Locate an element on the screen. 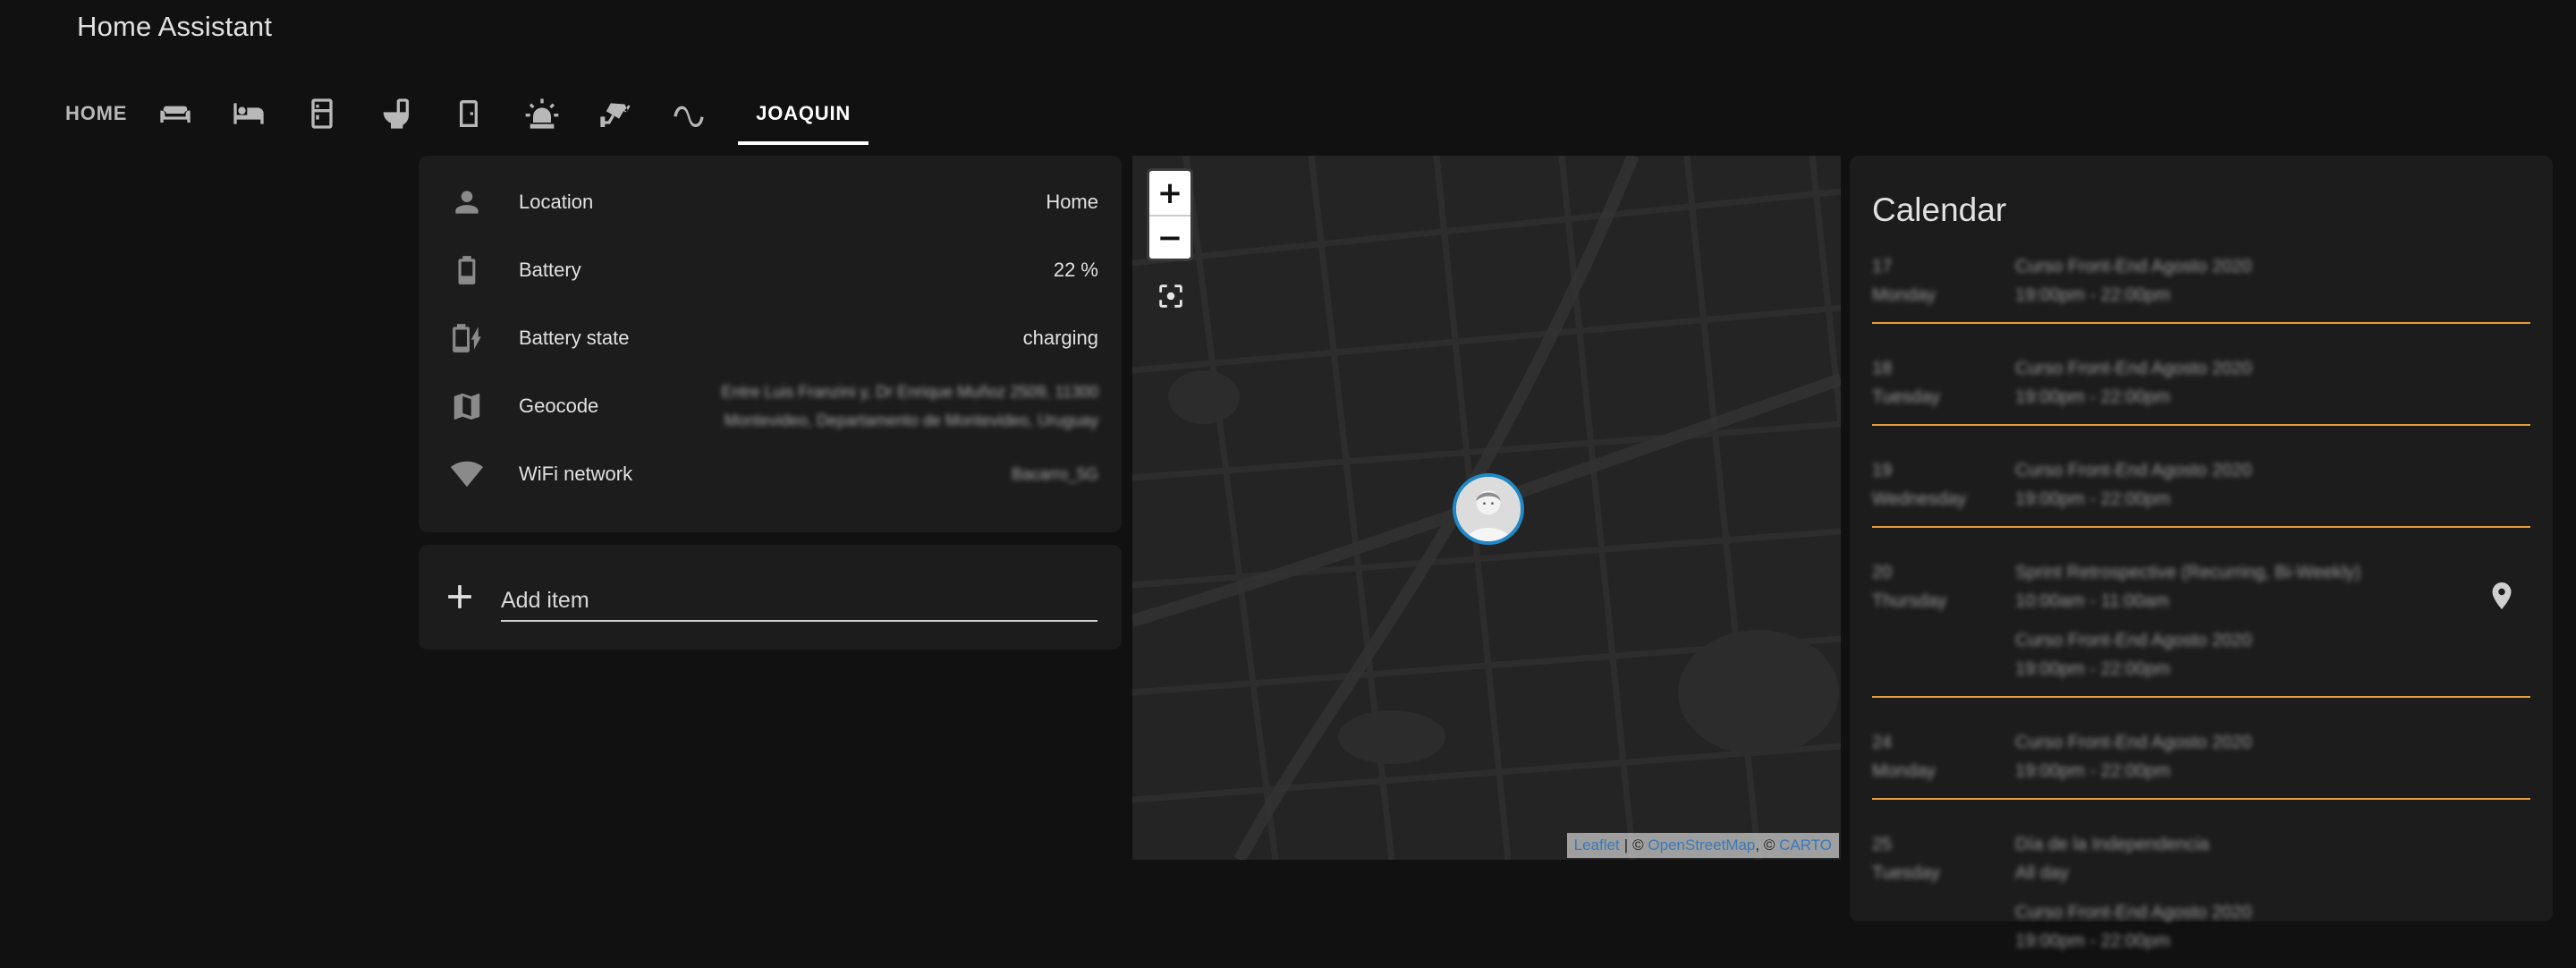 This screenshot has height=968, width=2576. carto-link: CARTO is located at coordinates (1805, 845).